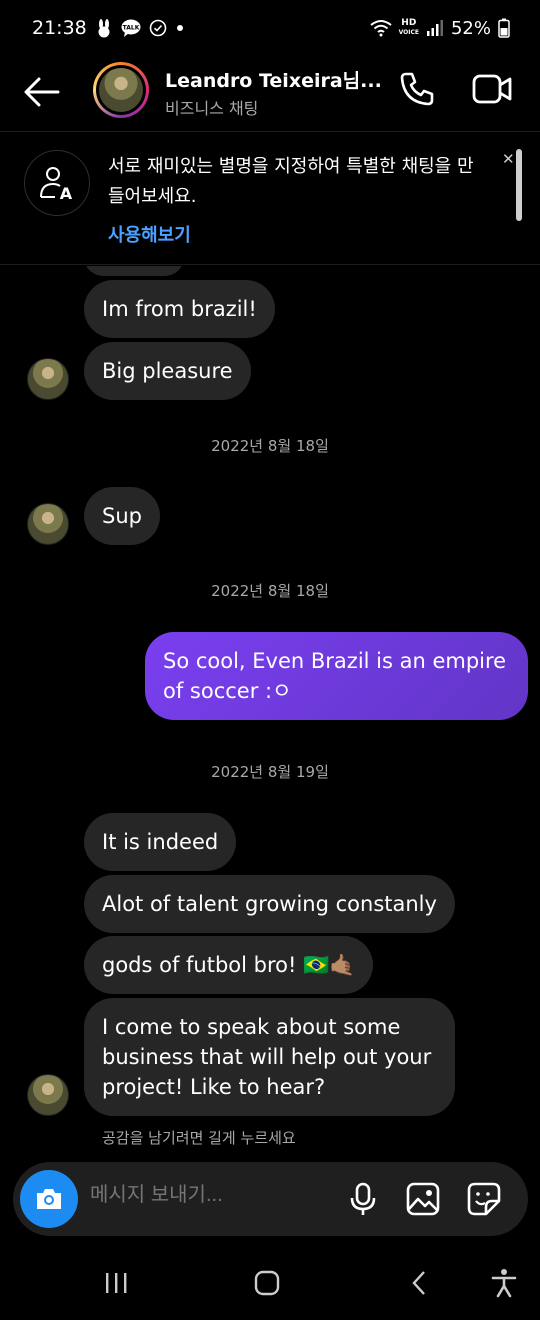  I want to click on arrow-left-icon, so click(42, 92).